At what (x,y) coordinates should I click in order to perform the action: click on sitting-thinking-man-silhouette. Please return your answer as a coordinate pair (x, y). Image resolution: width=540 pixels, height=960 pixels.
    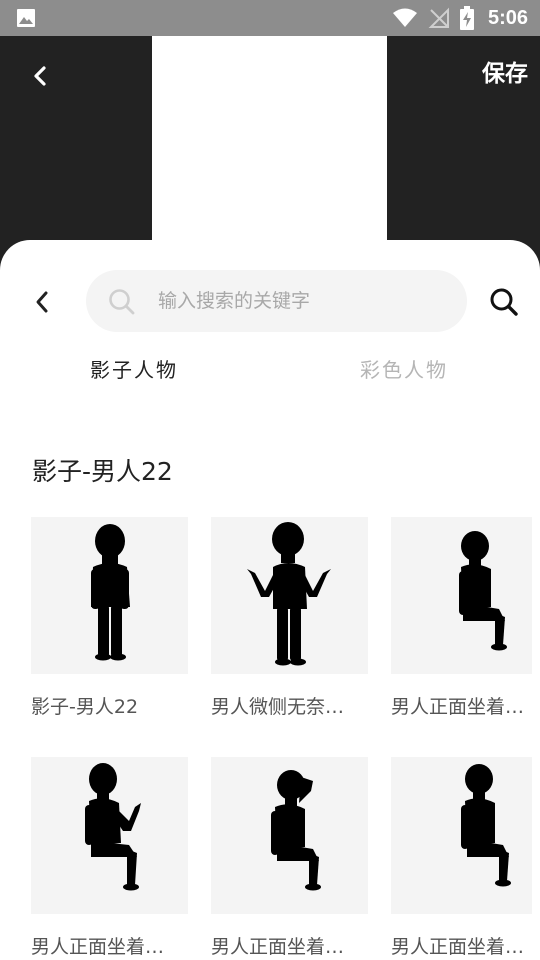
    Looking at the image, I should click on (296, 830).